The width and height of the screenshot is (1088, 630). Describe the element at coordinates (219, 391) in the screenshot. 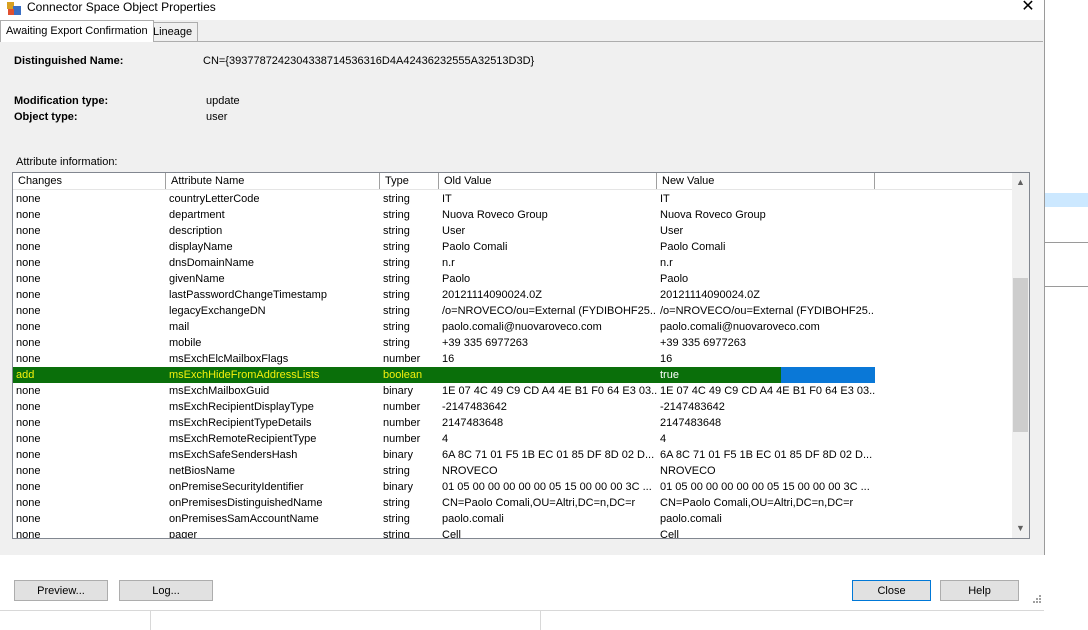

I see `cell-attribute-name: msExchMailboxGuid` at that location.